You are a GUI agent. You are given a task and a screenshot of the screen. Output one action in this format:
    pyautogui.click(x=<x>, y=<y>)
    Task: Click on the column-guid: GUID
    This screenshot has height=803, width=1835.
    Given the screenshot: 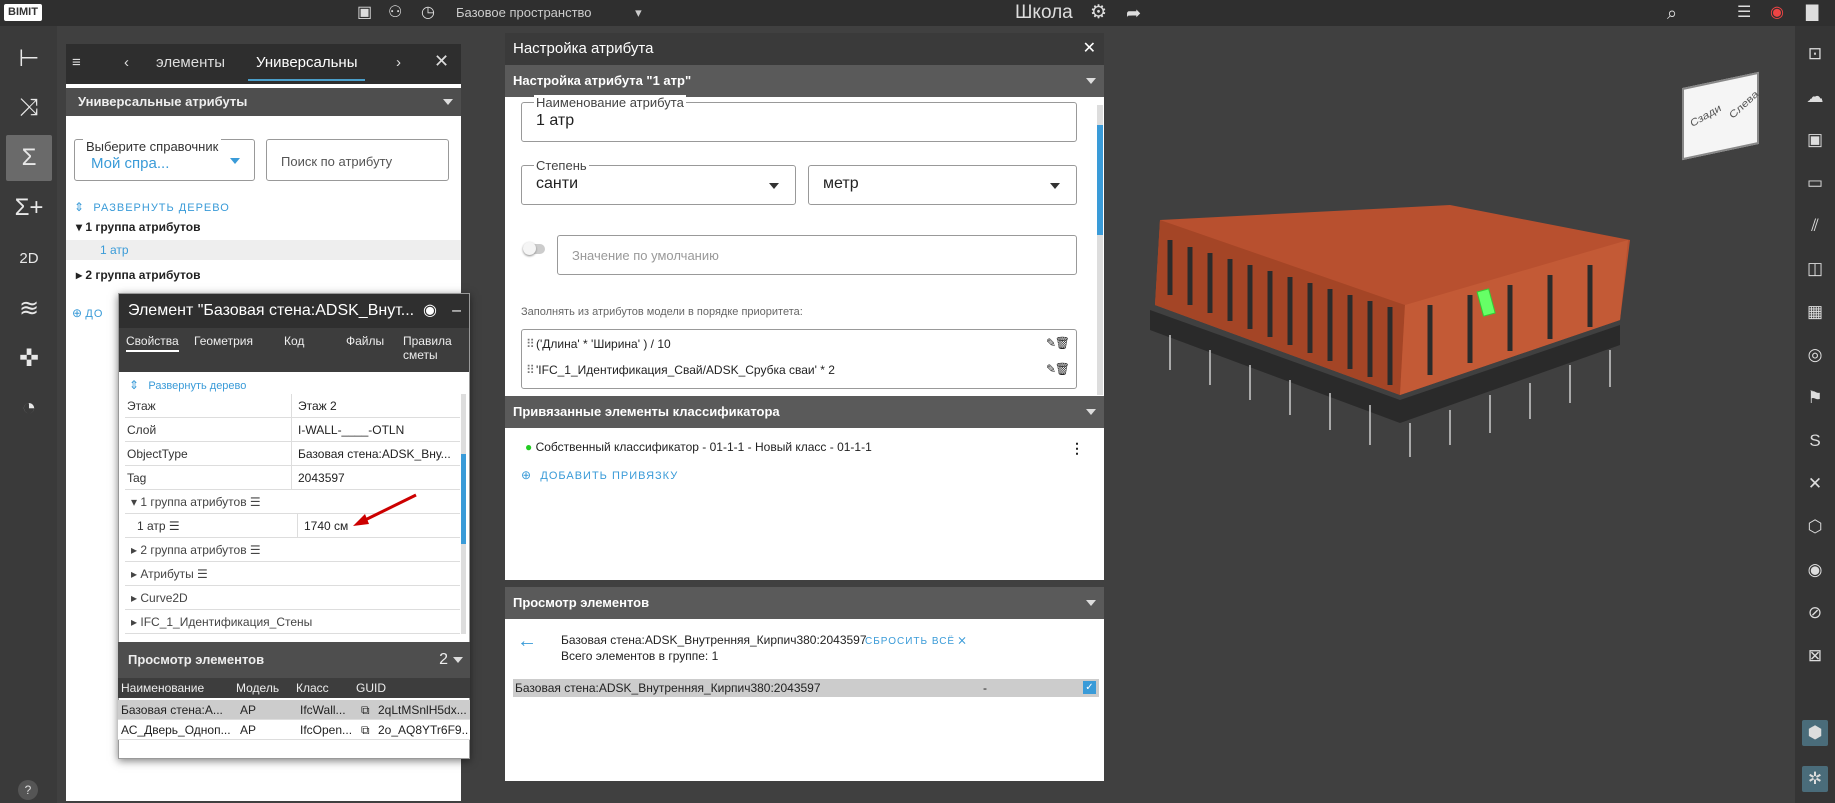 What is the action you would take?
    pyautogui.click(x=371, y=688)
    